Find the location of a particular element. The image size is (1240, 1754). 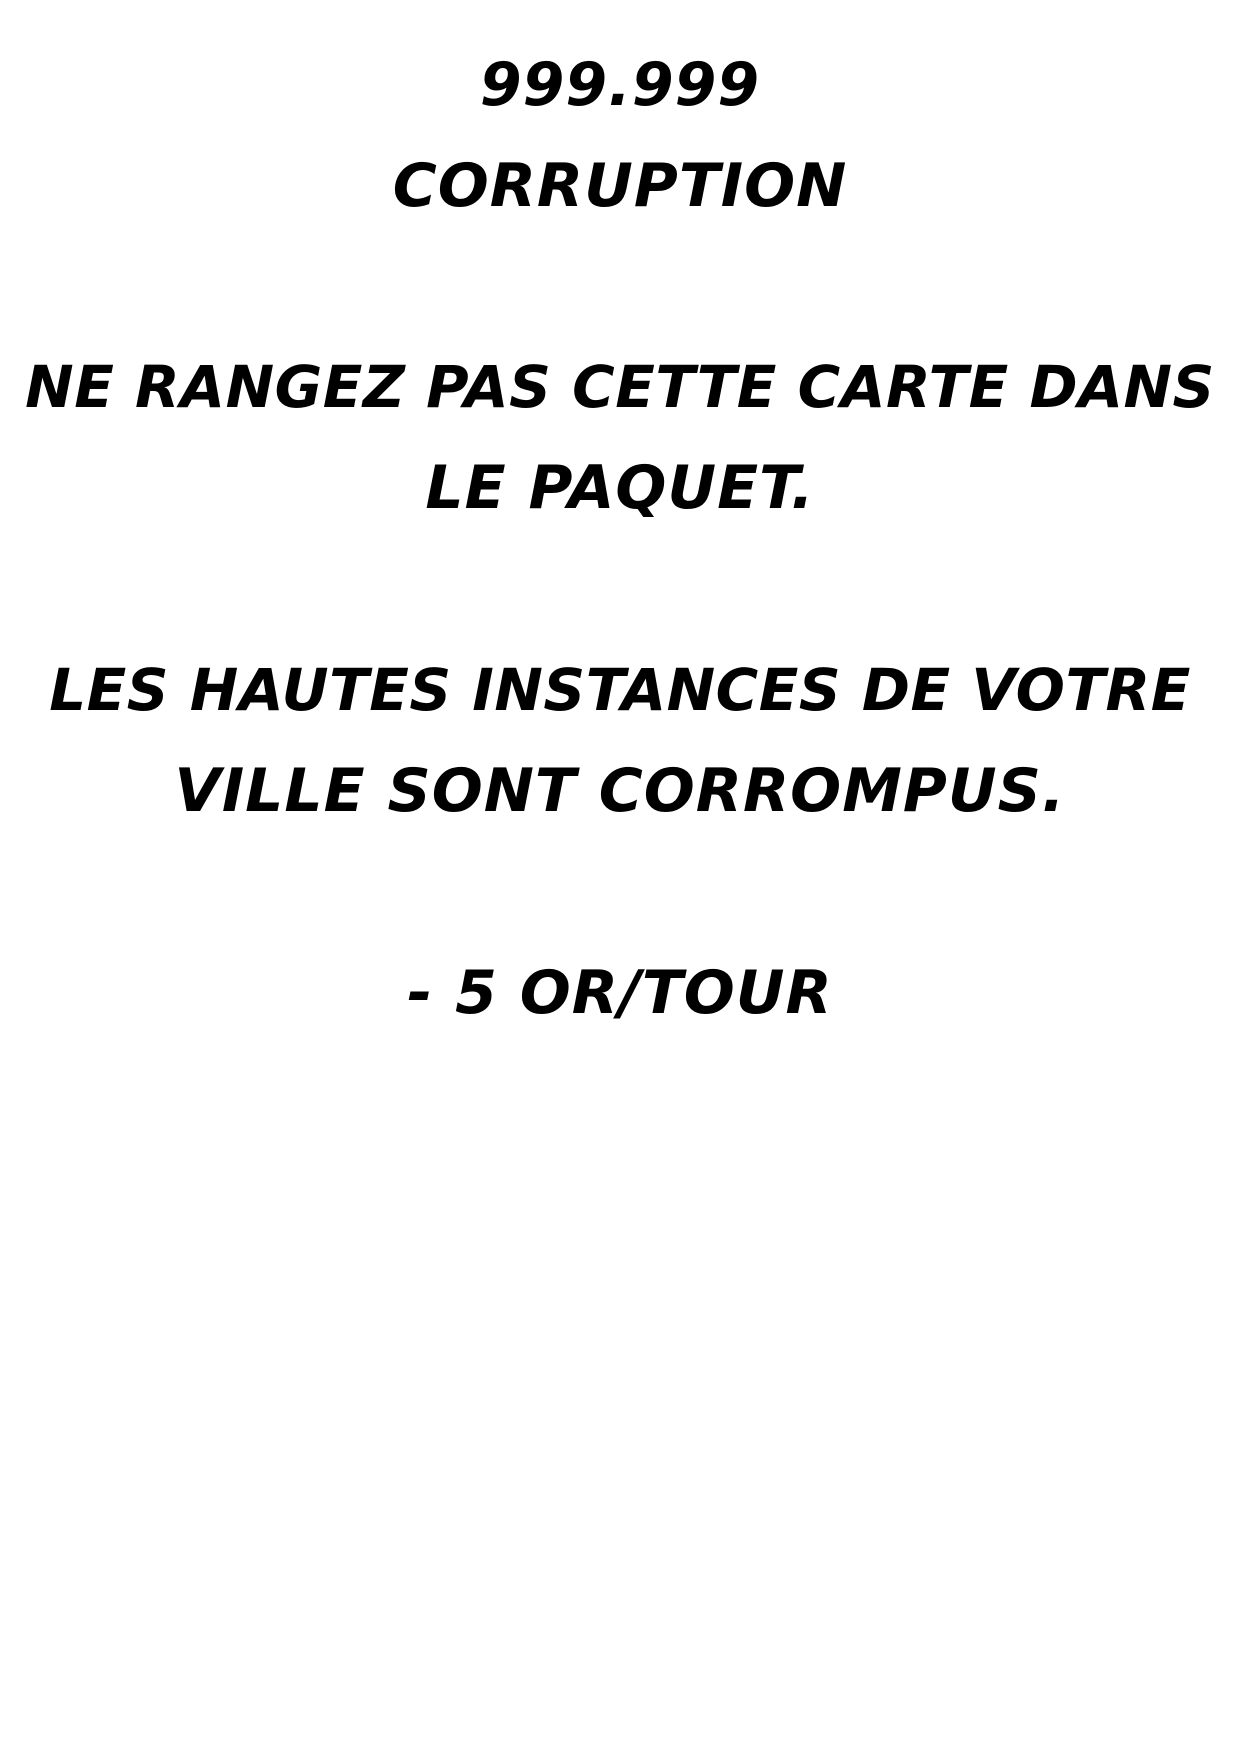

card-title: CORRUPTION is located at coordinates (620, 186).